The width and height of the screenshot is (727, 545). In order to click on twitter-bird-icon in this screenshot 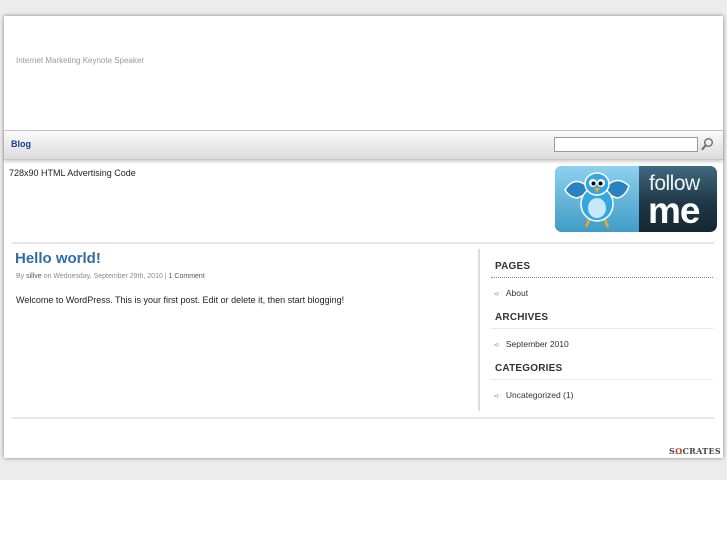, I will do `click(597, 200)`.